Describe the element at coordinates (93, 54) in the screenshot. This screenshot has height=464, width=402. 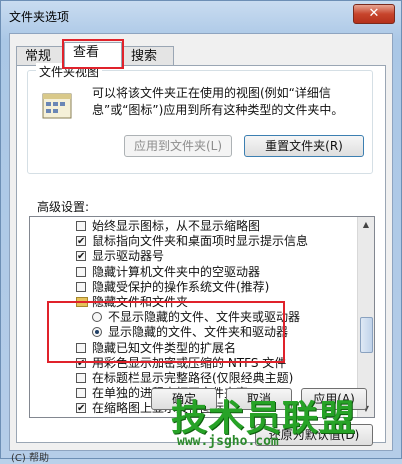
I see `tab-annotation-box` at that location.